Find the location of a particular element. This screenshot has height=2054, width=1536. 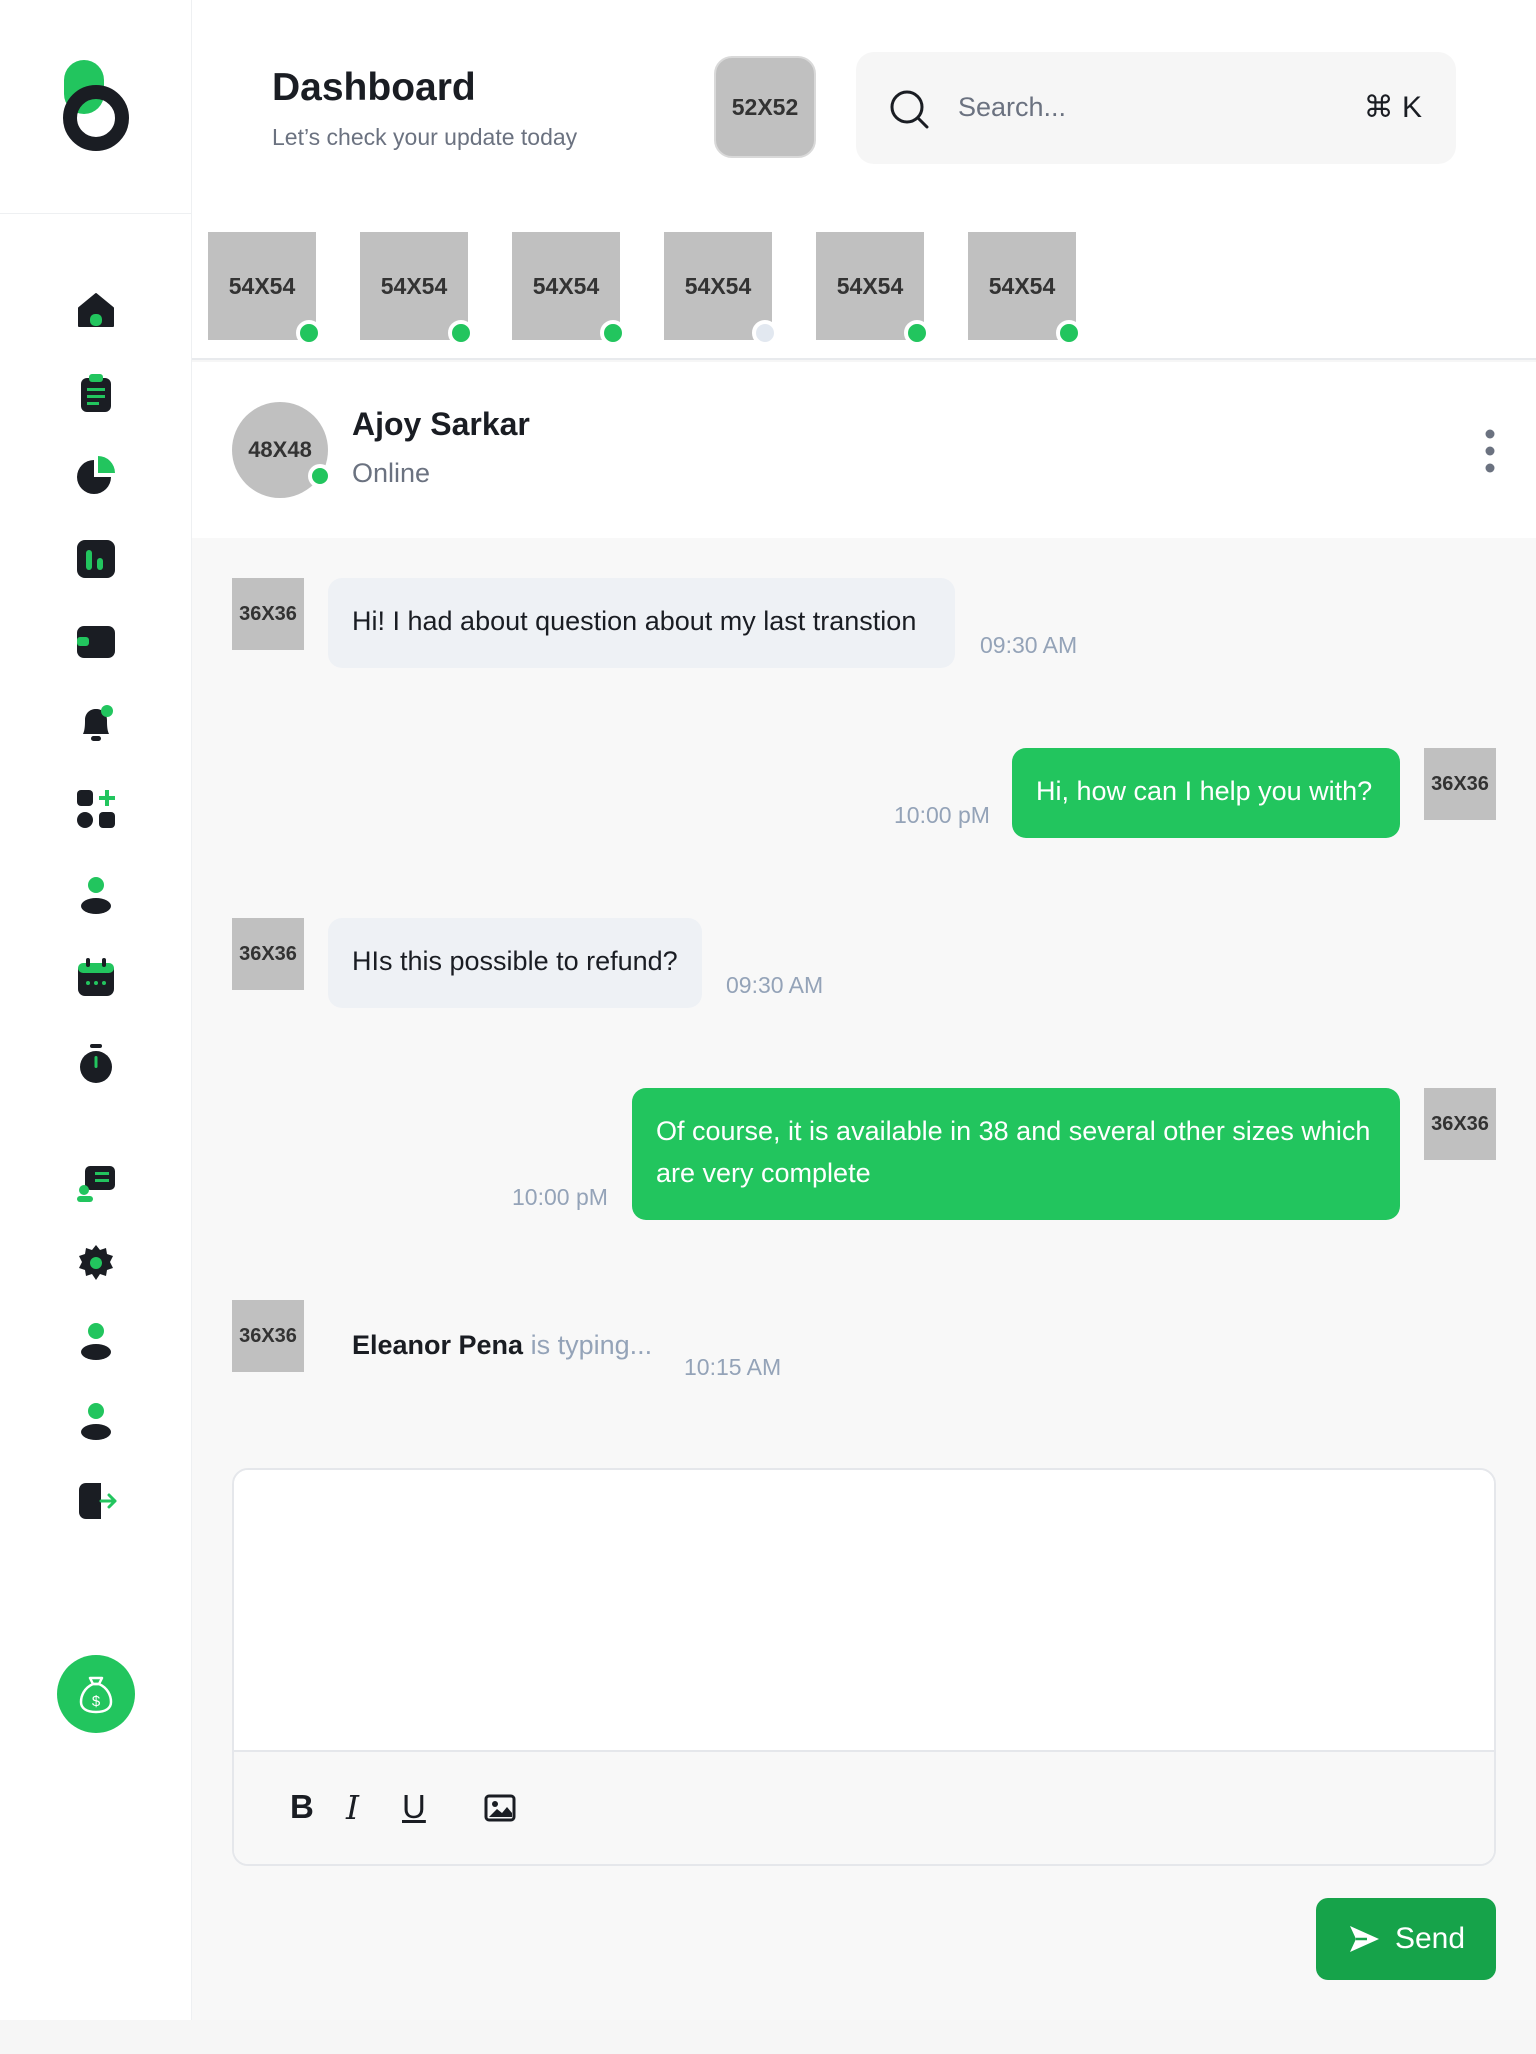

outgoing-message-bubble: Hi, how can I help you with? is located at coordinates (1206, 793).